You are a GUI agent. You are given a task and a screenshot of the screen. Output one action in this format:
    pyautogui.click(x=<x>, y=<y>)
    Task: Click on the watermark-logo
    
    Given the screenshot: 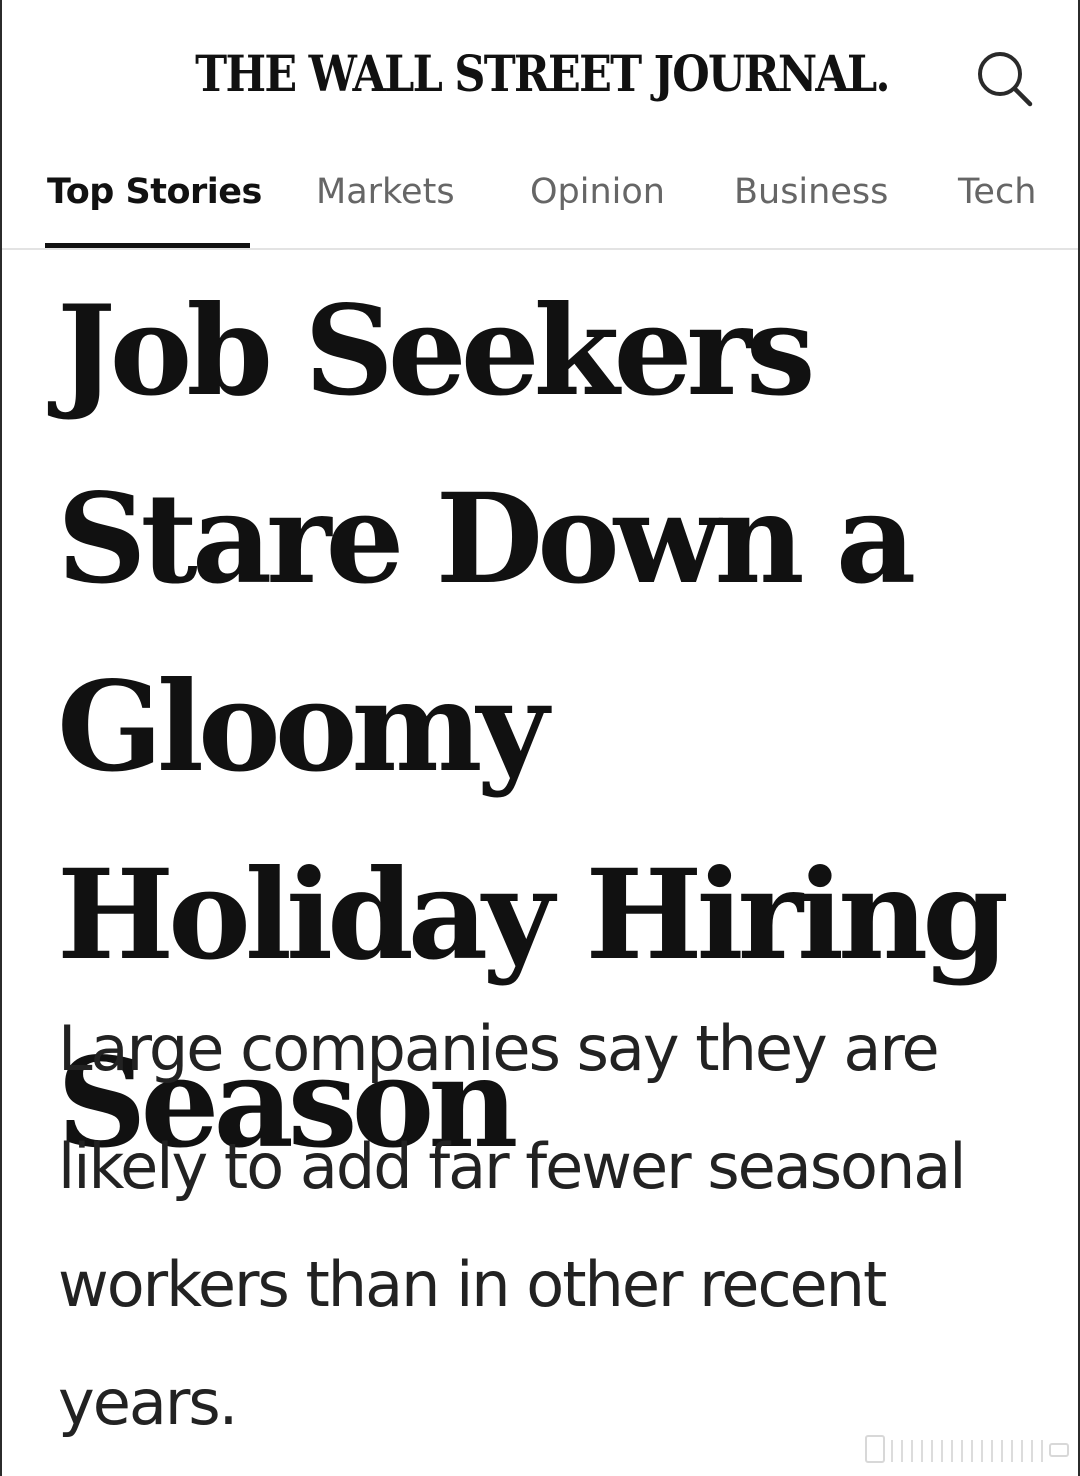 What is the action you would take?
    pyautogui.click(x=968, y=1450)
    